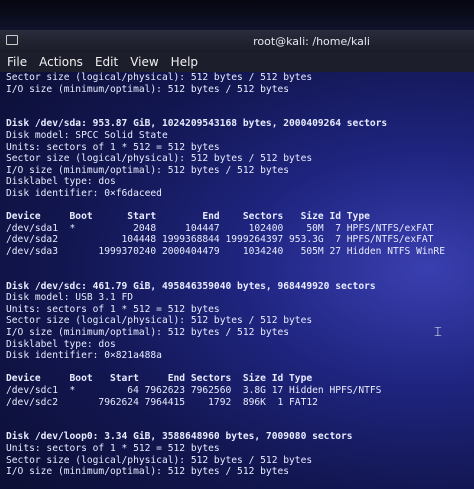  What do you see at coordinates (84, 356) in the screenshot?
I see `terminal-line: Disk identifier: 0×821a488a` at bounding box center [84, 356].